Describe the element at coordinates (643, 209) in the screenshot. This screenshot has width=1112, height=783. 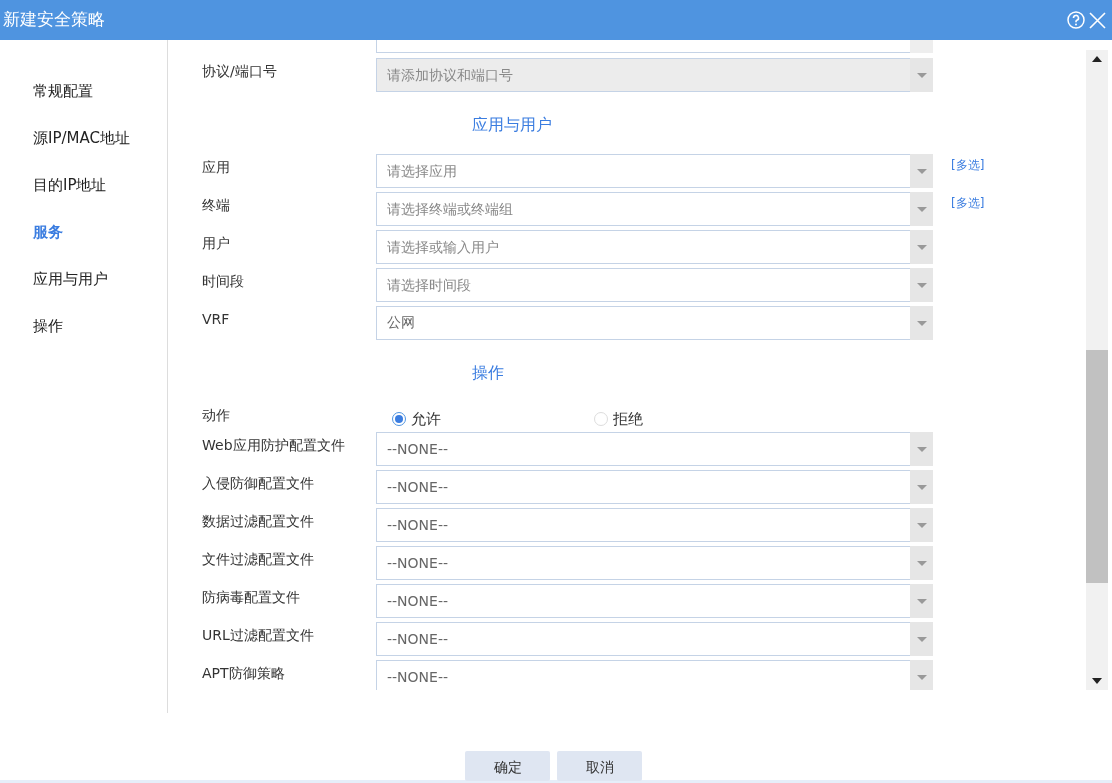
I see `select-field: 请选择终端或终端组` at that location.